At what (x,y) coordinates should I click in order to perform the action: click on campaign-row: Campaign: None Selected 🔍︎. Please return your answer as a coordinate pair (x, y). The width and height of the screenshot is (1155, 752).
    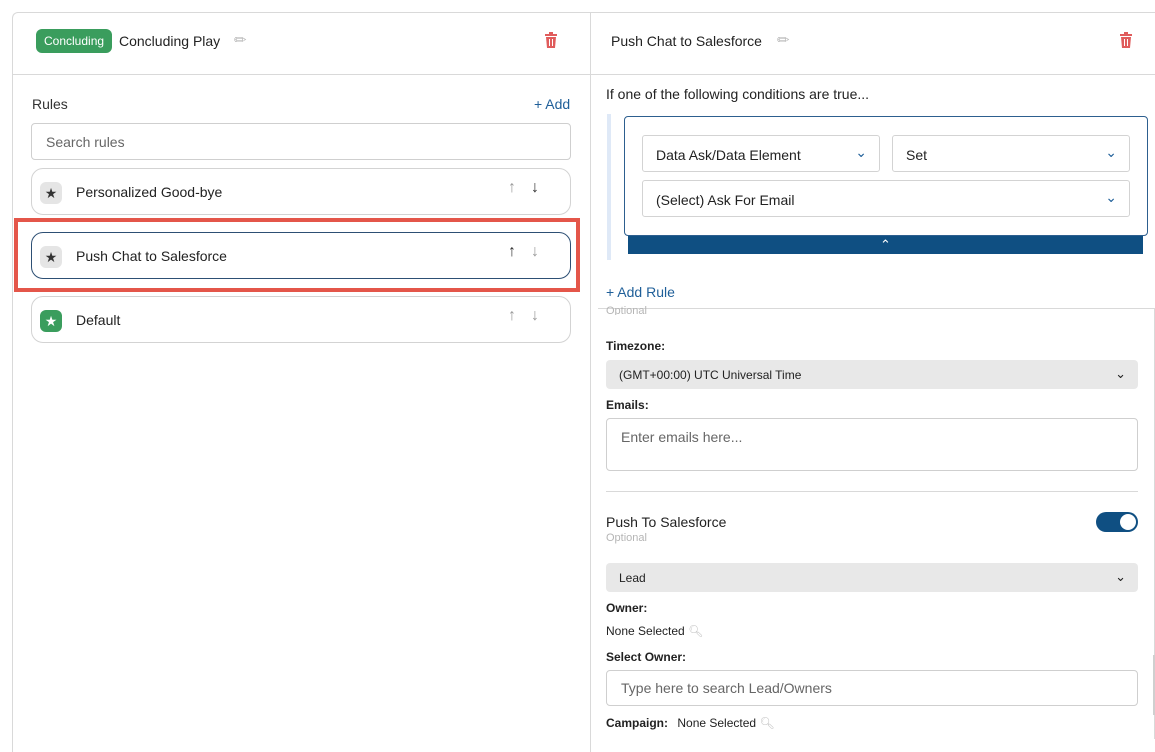
    Looking at the image, I should click on (690, 723).